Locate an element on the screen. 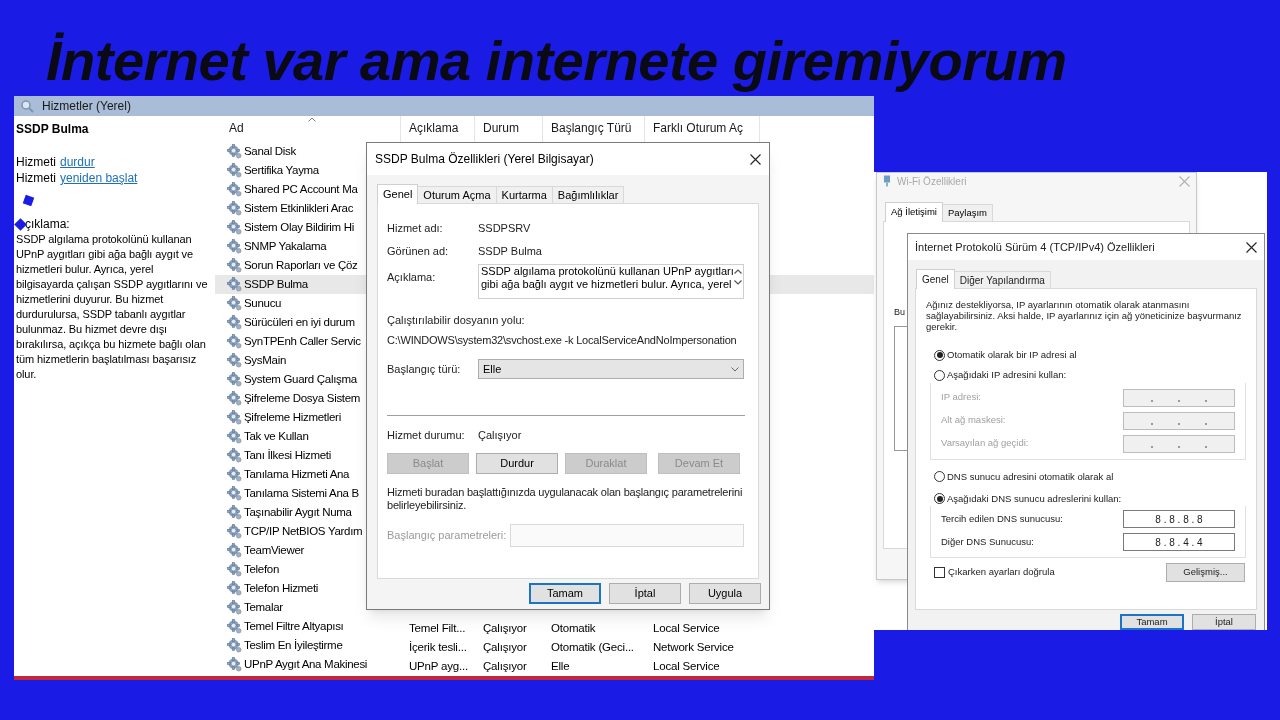 The width and height of the screenshot is (1280, 720). service-name: Teslim En İyileştirme is located at coordinates (293, 645).